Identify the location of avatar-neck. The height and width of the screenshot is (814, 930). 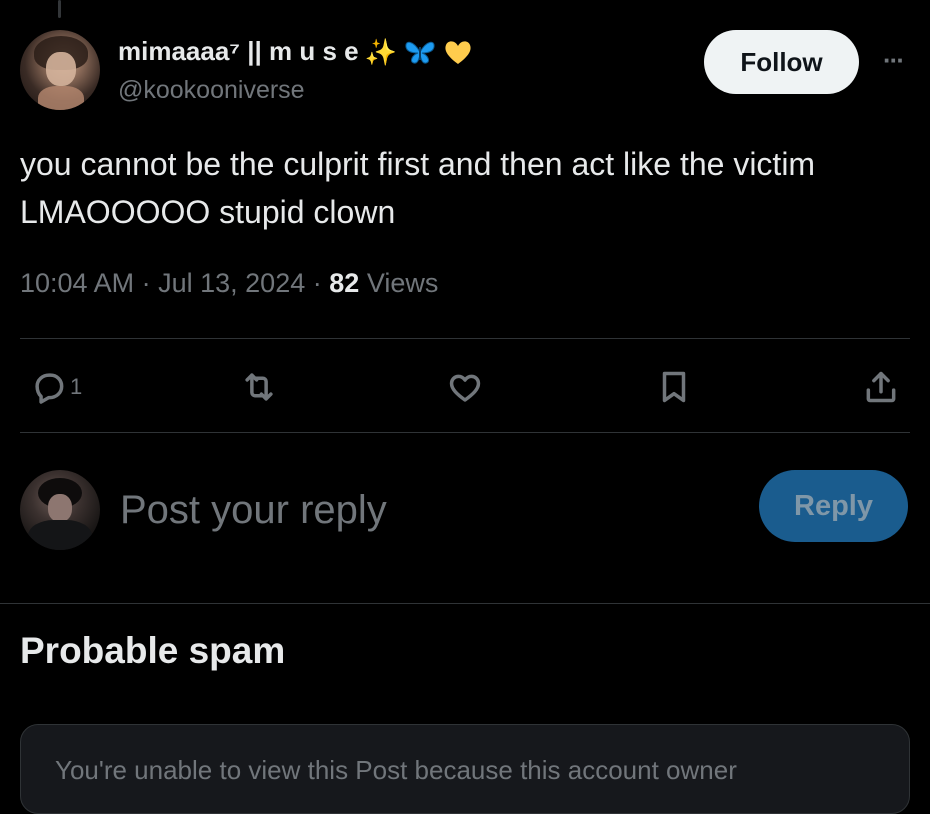
(61, 98).